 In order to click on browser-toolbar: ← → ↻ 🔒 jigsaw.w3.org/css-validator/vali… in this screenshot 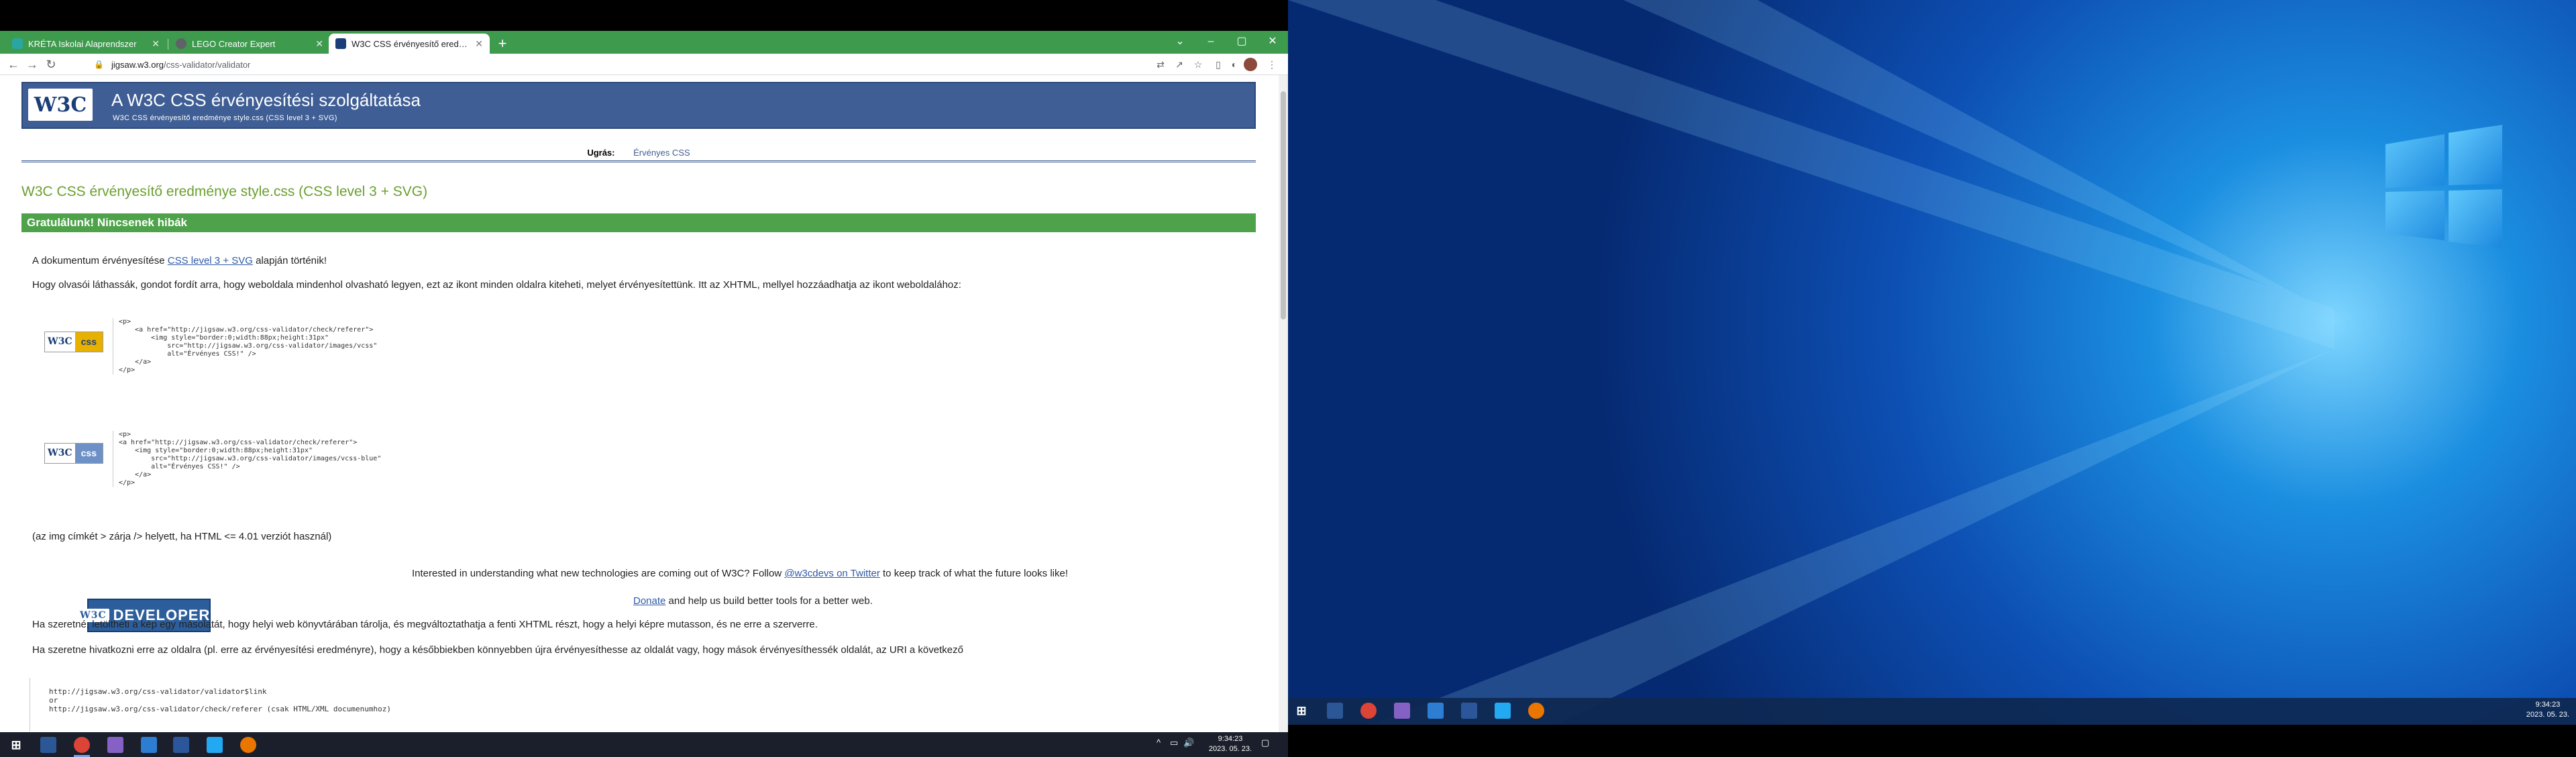, I will do `click(644, 64)`.